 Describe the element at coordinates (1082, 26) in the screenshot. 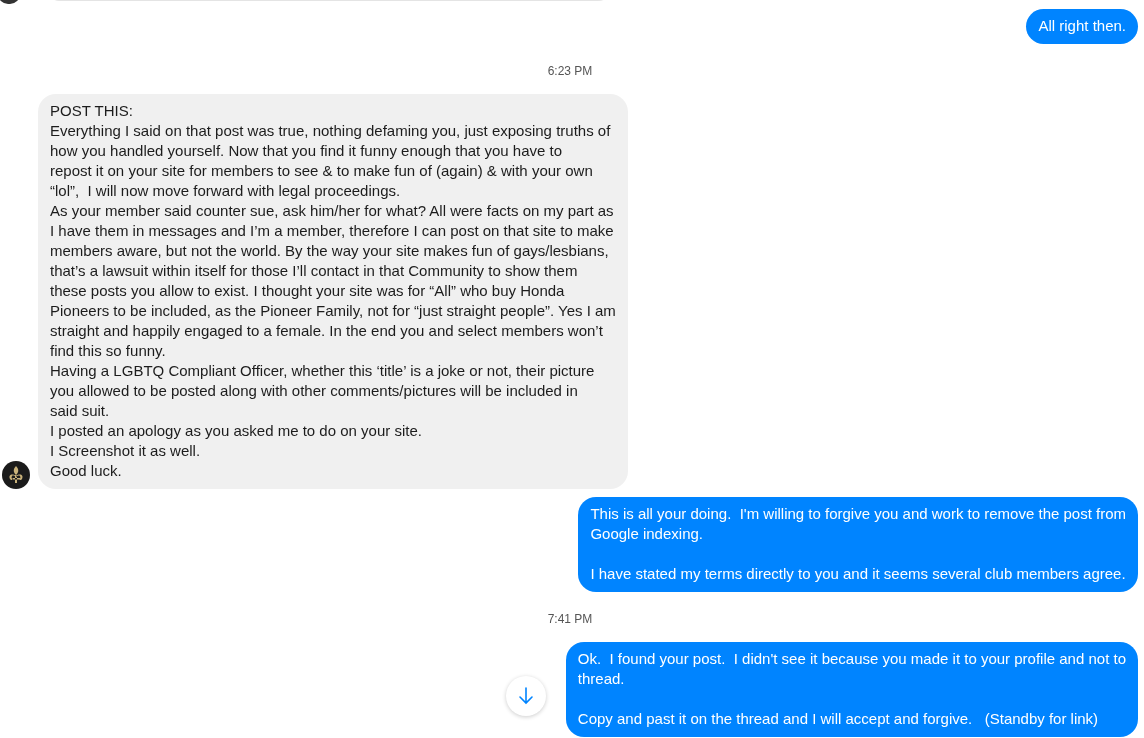

I see `message-bubble: All right then.` at that location.